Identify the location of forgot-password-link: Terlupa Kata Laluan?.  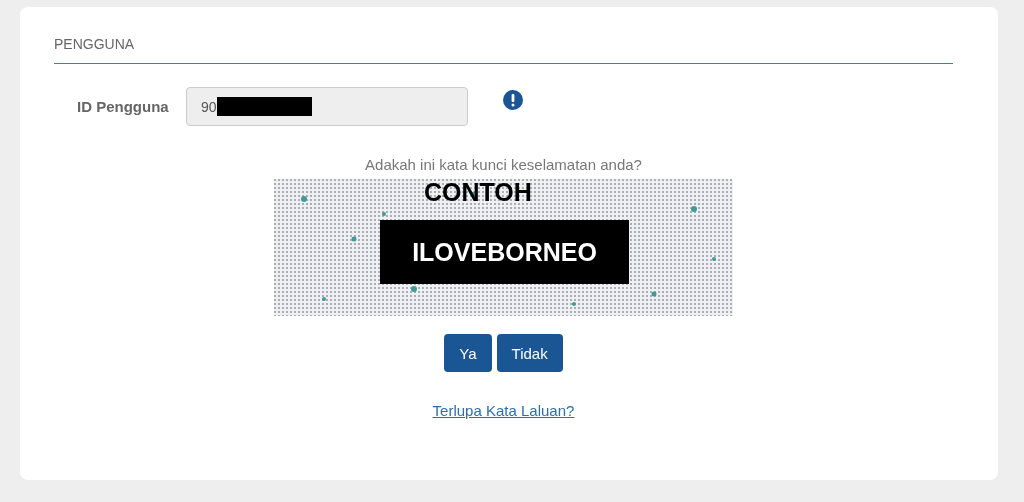
(503, 410).